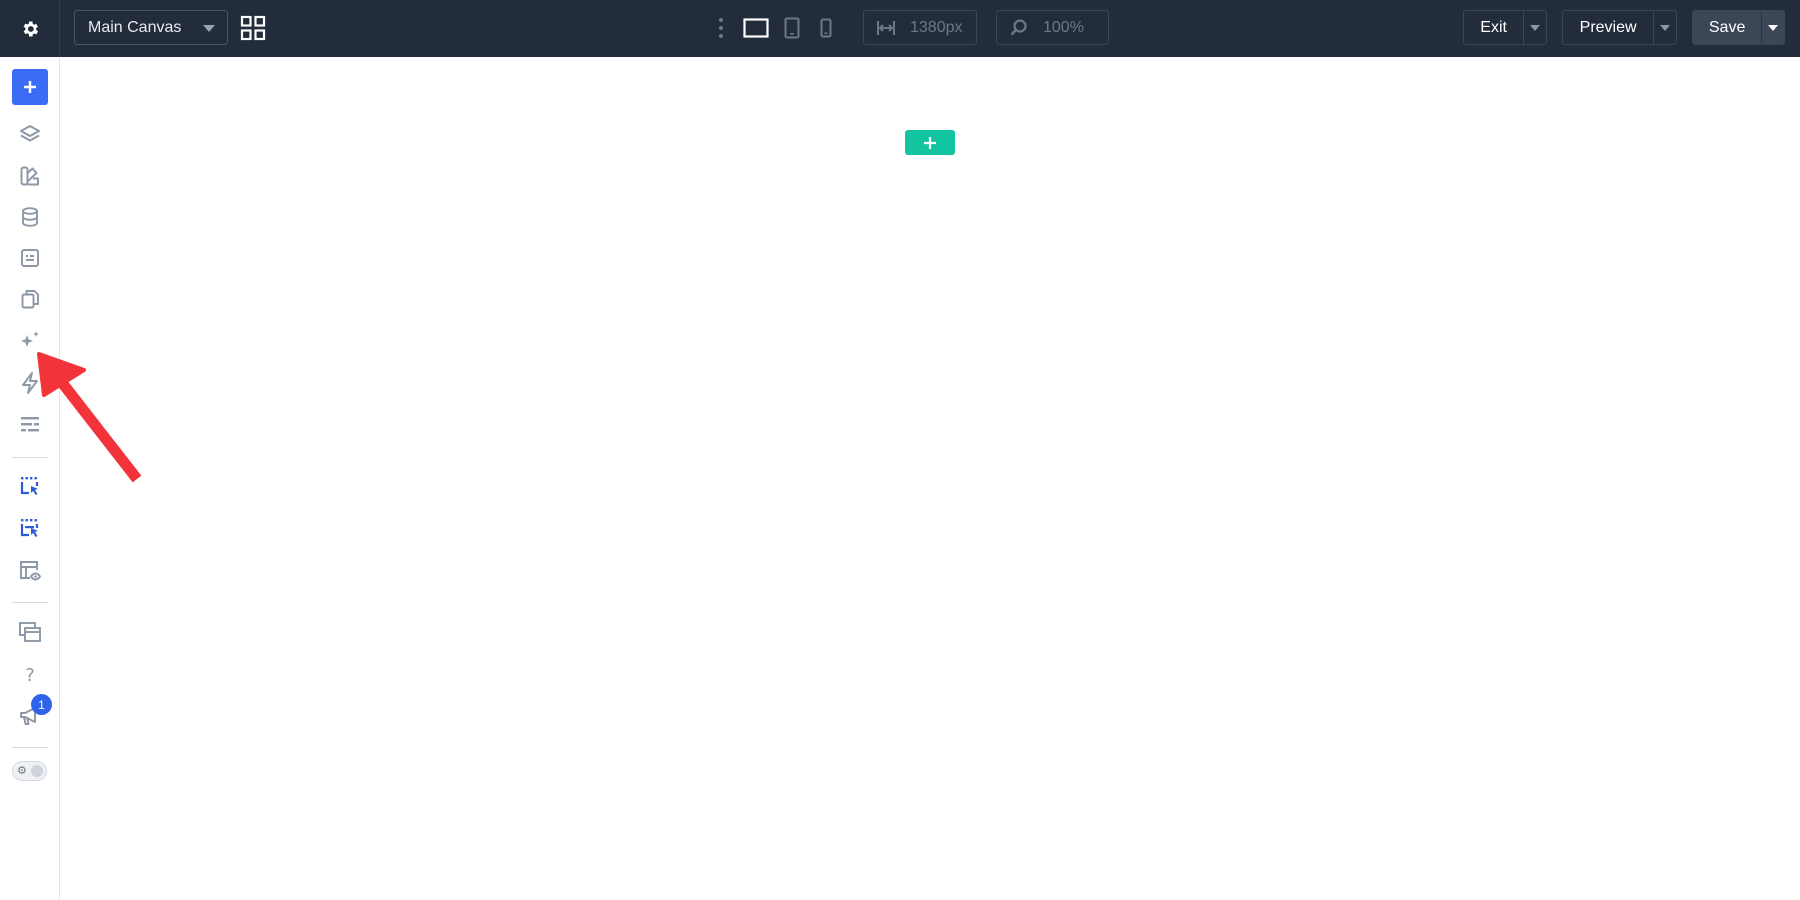 The height and width of the screenshot is (900, 1800). I want to click on mobile-view-button, so click(826, 28).